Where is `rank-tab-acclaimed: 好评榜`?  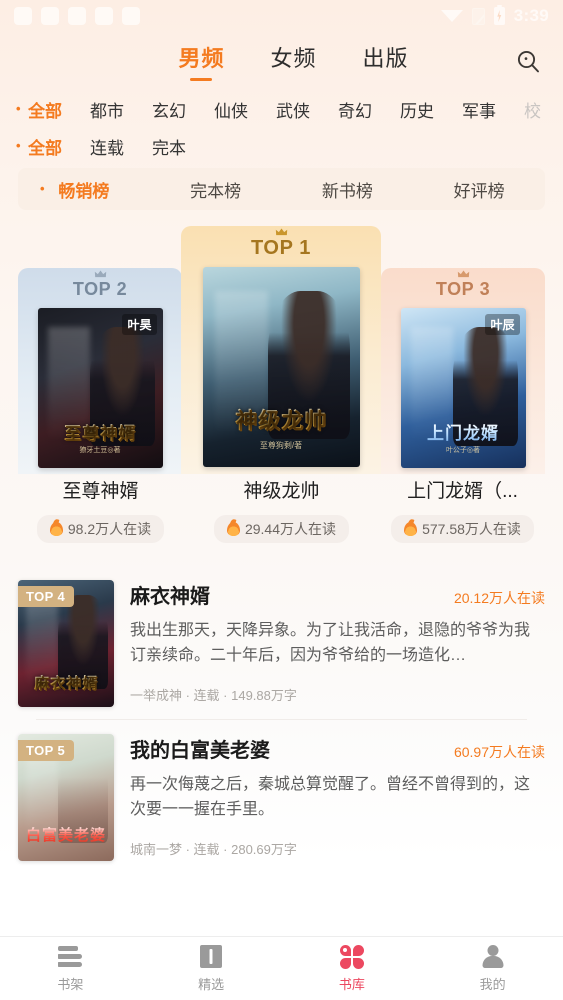 rank-tab-acclaimed: 好评榜 is located at coordinates (479, 189).